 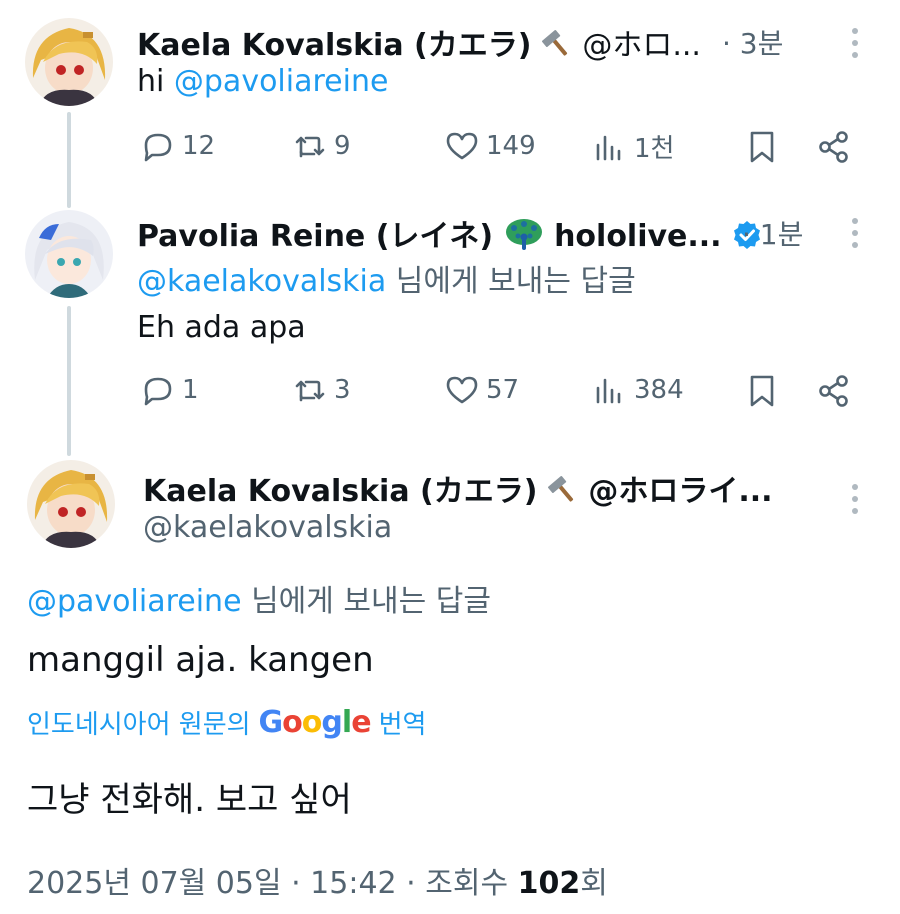 What do you see at coordinates (366, 601) in the screenshot?
I see `main-reply-suffix: 님에게 보내는 답글` at bounding box center [366, 601].